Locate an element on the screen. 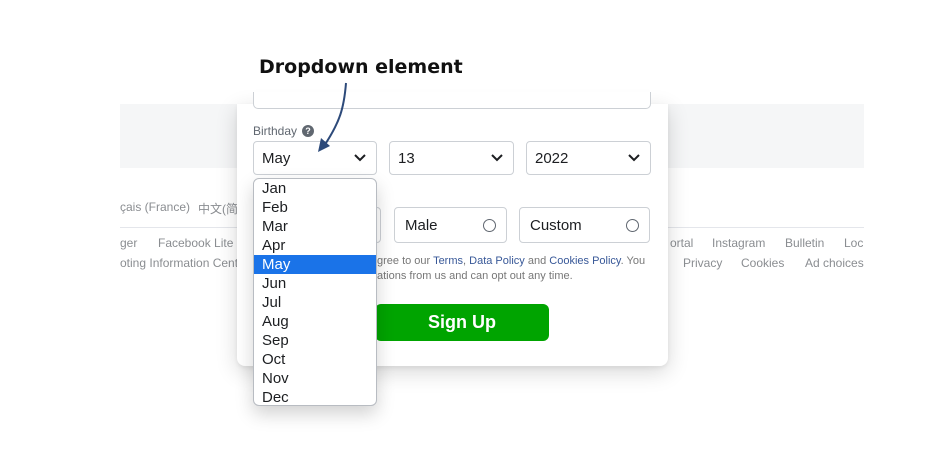 Image resolution: width=936 pixels, height=455 pixels. gender-option-male: Male is located at coordinates (450, 225).